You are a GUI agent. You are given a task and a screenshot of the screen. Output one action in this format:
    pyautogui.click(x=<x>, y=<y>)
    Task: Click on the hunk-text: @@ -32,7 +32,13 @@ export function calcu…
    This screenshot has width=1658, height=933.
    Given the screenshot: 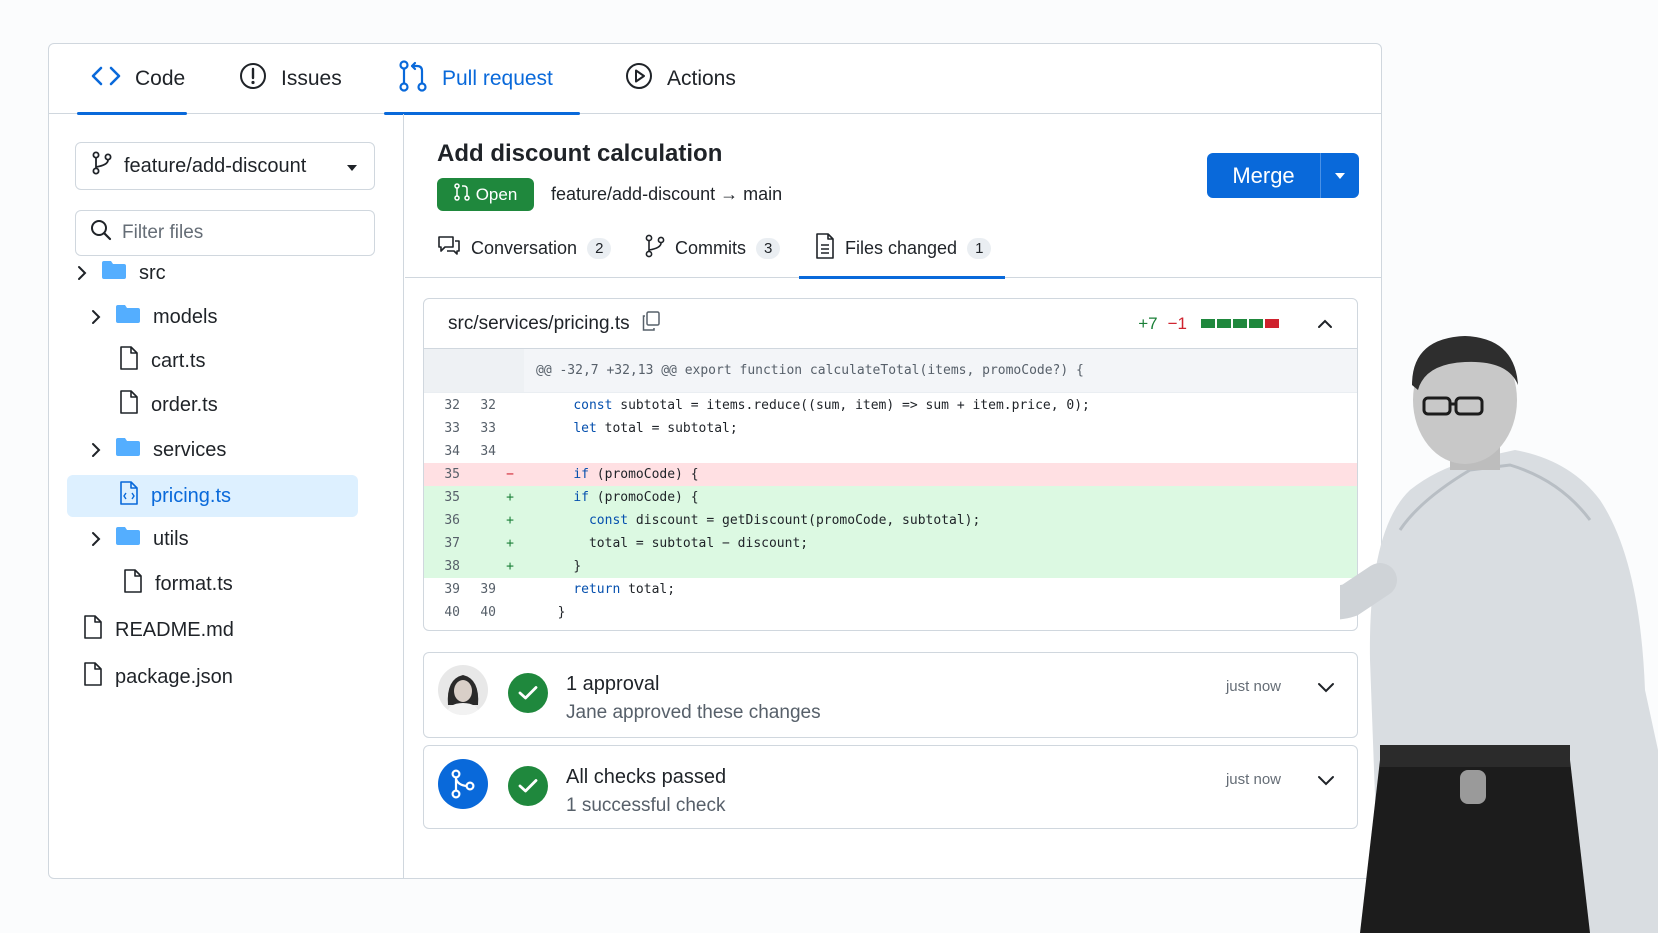 What is the action you would take?
    pyautogui.click(x=810, y=370)
    